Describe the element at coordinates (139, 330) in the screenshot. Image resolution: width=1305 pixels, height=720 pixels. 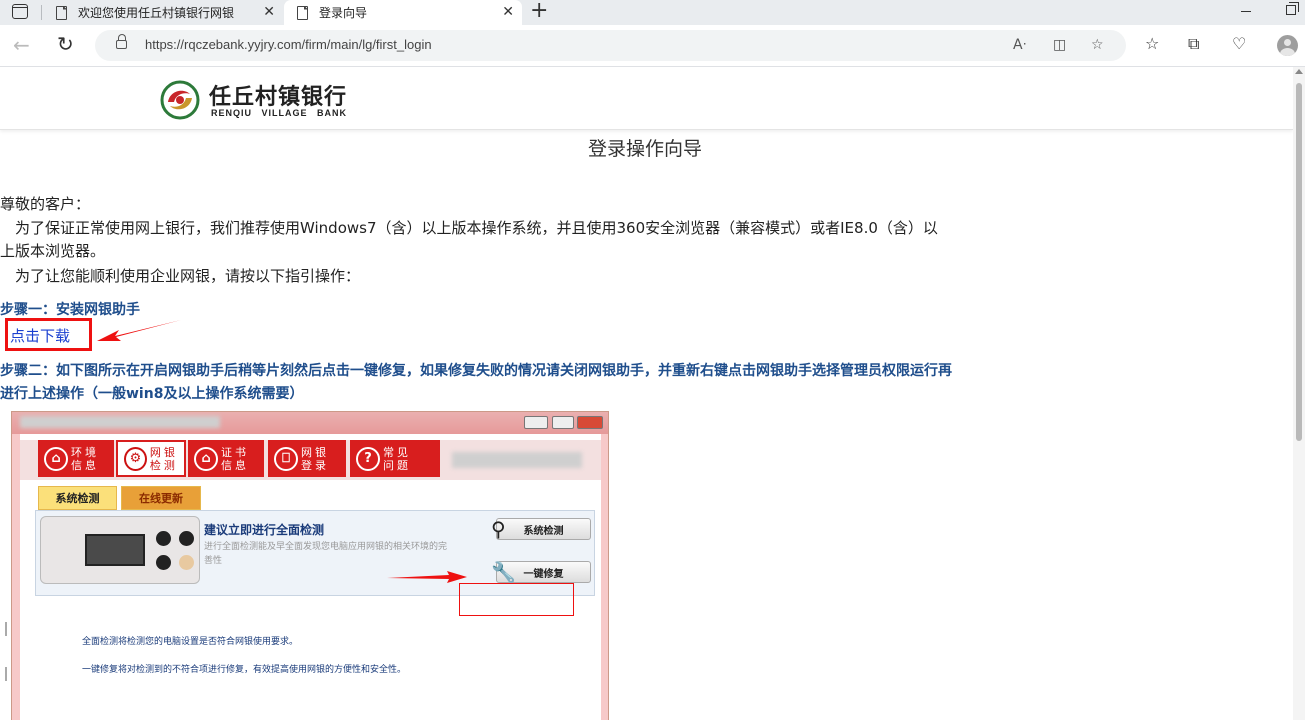
I see `annotation-arrow-icon` at that location.